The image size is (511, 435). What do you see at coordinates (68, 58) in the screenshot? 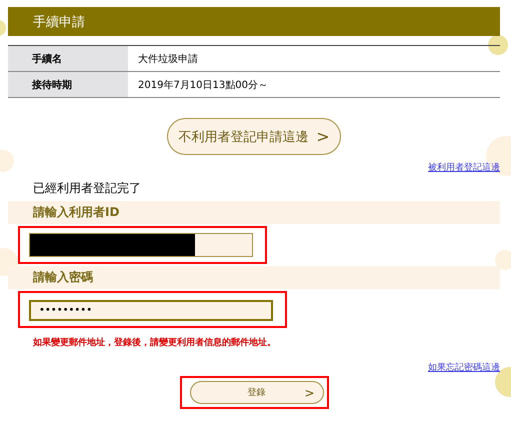
I see `table-header-cell: 手續名` at bounding box center [68, 58].